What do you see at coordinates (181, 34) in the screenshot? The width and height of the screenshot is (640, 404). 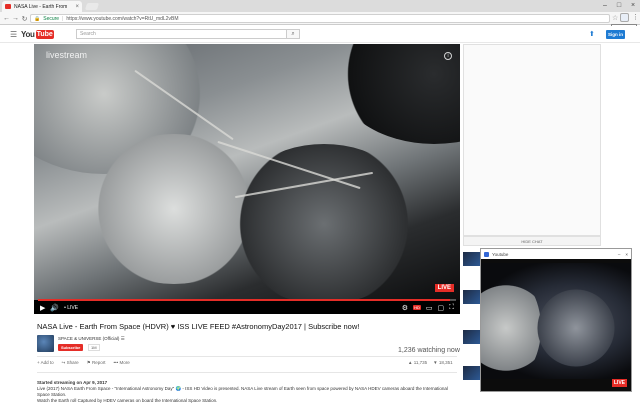 I see `search-input: Search` at bounding box center [181, 34].